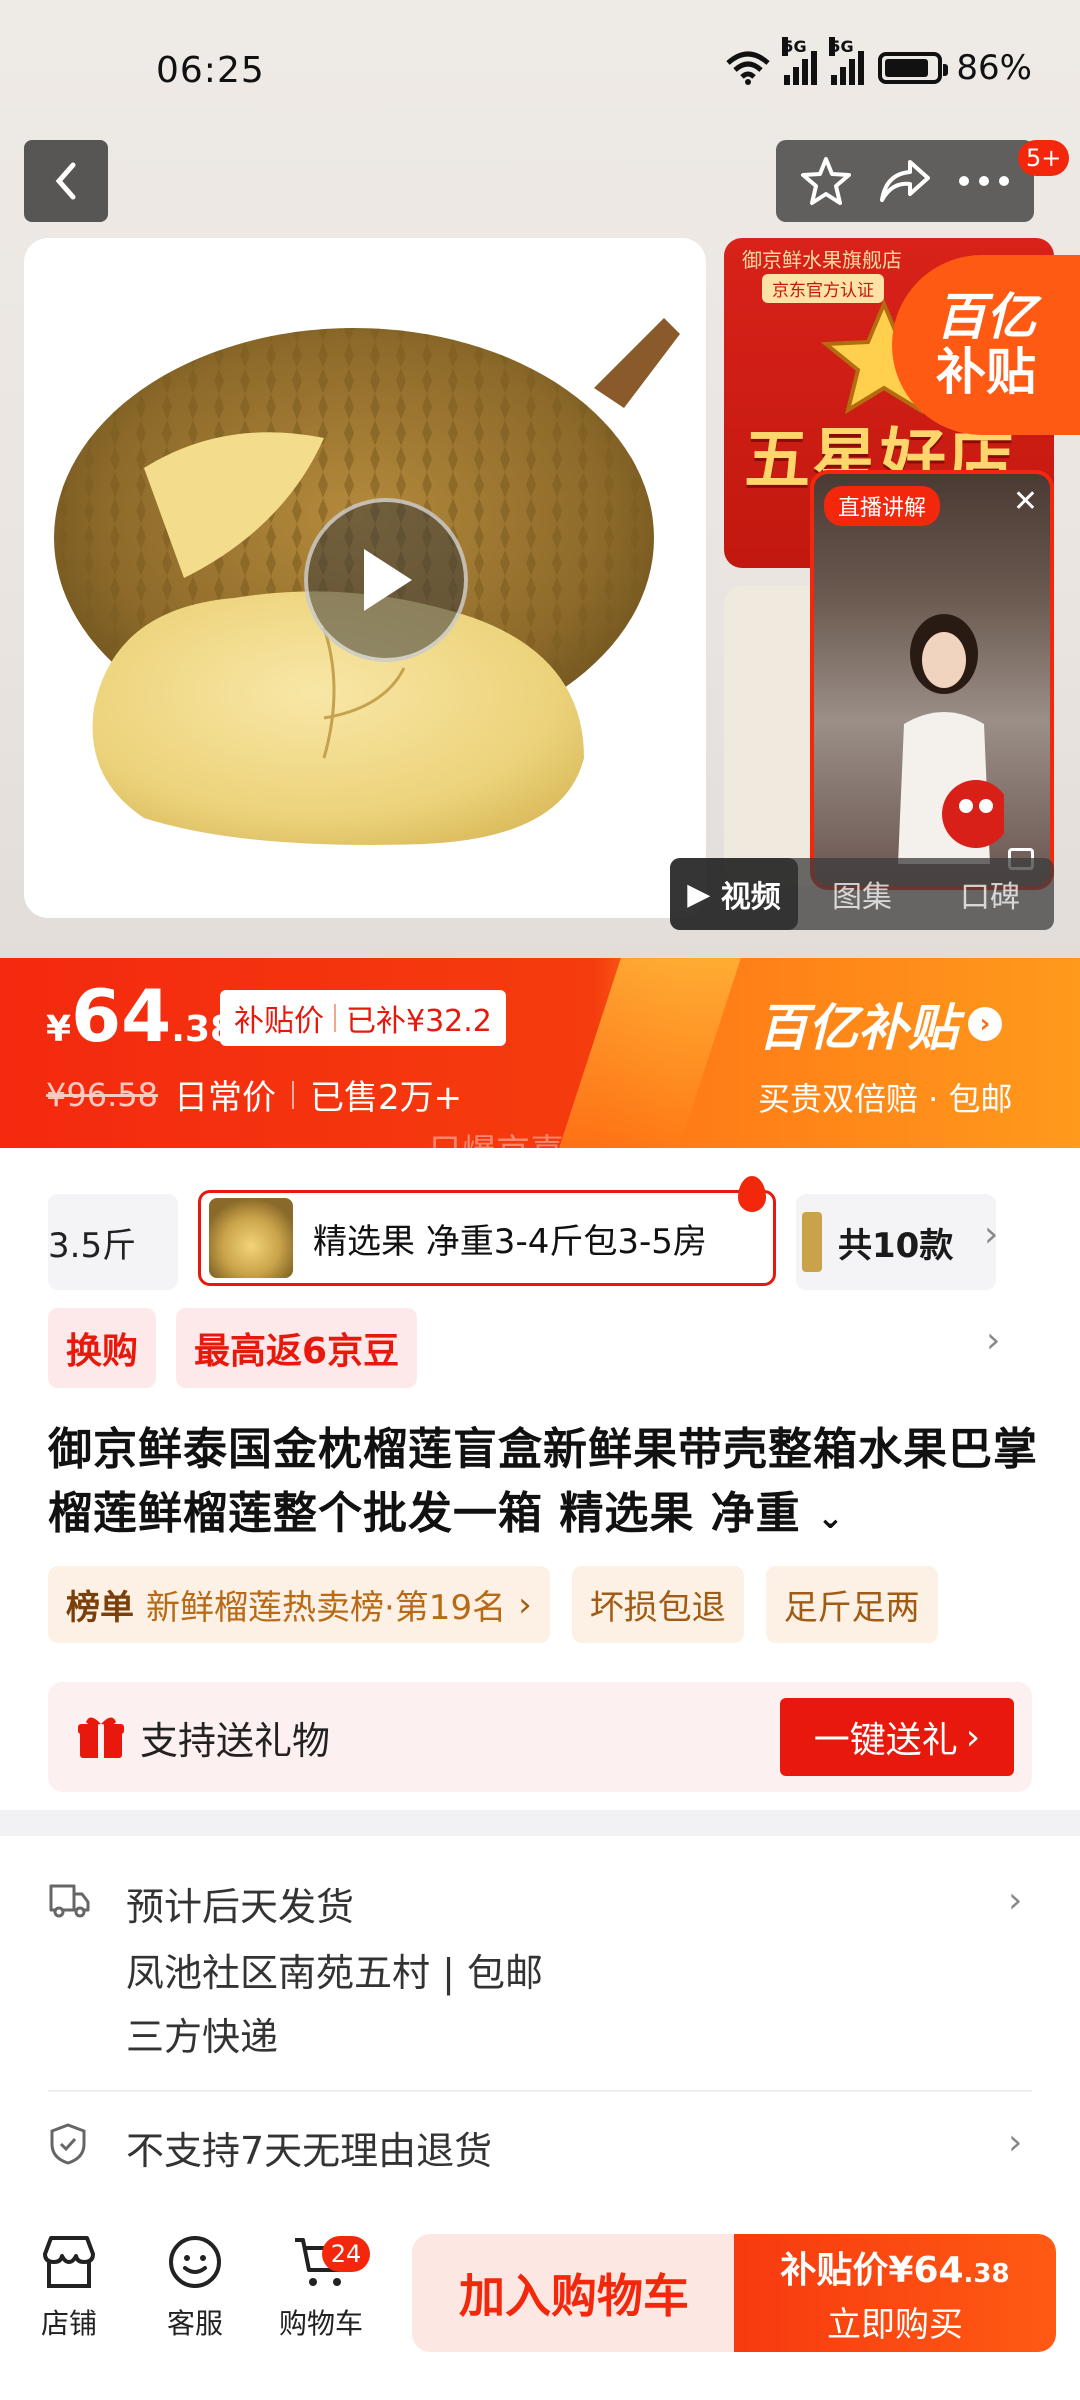 This screenshot has height=2400, width=1080. Describe the element at coordinates (100, 1608) in the screenshot. I see `ranking-label: 榜单` at that location.